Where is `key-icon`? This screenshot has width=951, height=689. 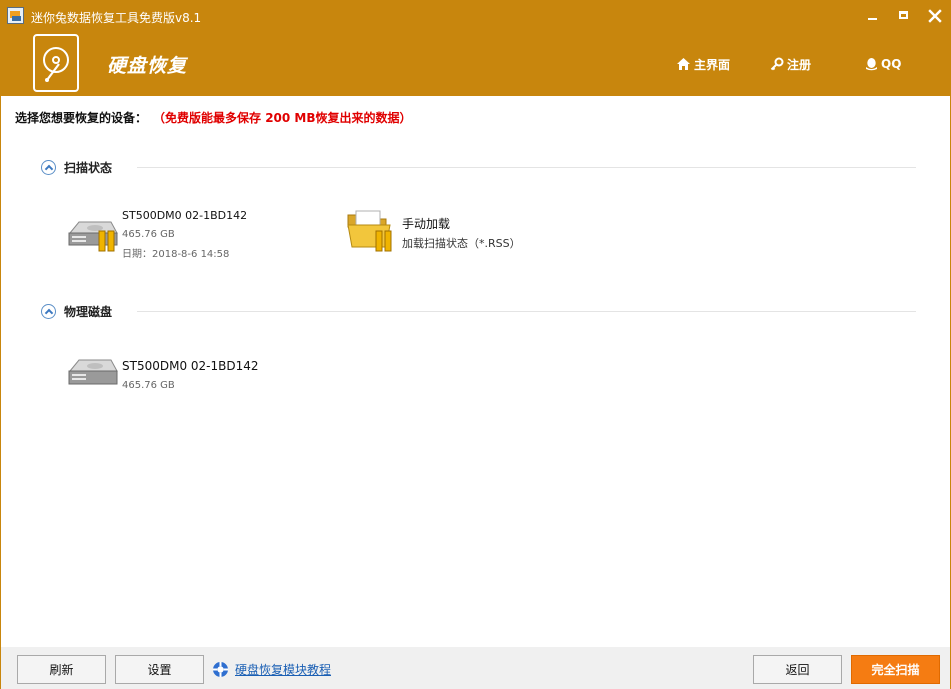
key-icon is located at coordinates (777, 64).